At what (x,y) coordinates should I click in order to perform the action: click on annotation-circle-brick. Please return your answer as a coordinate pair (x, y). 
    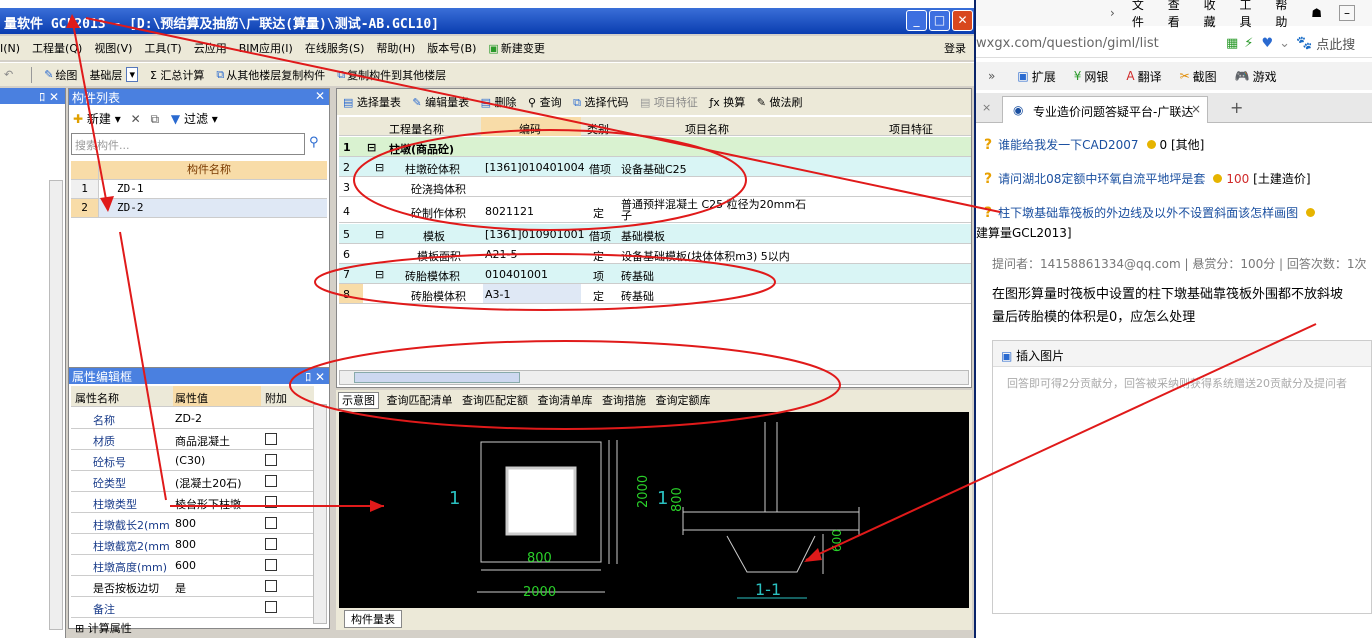
    Looking at the image, I should click on (545, 282).